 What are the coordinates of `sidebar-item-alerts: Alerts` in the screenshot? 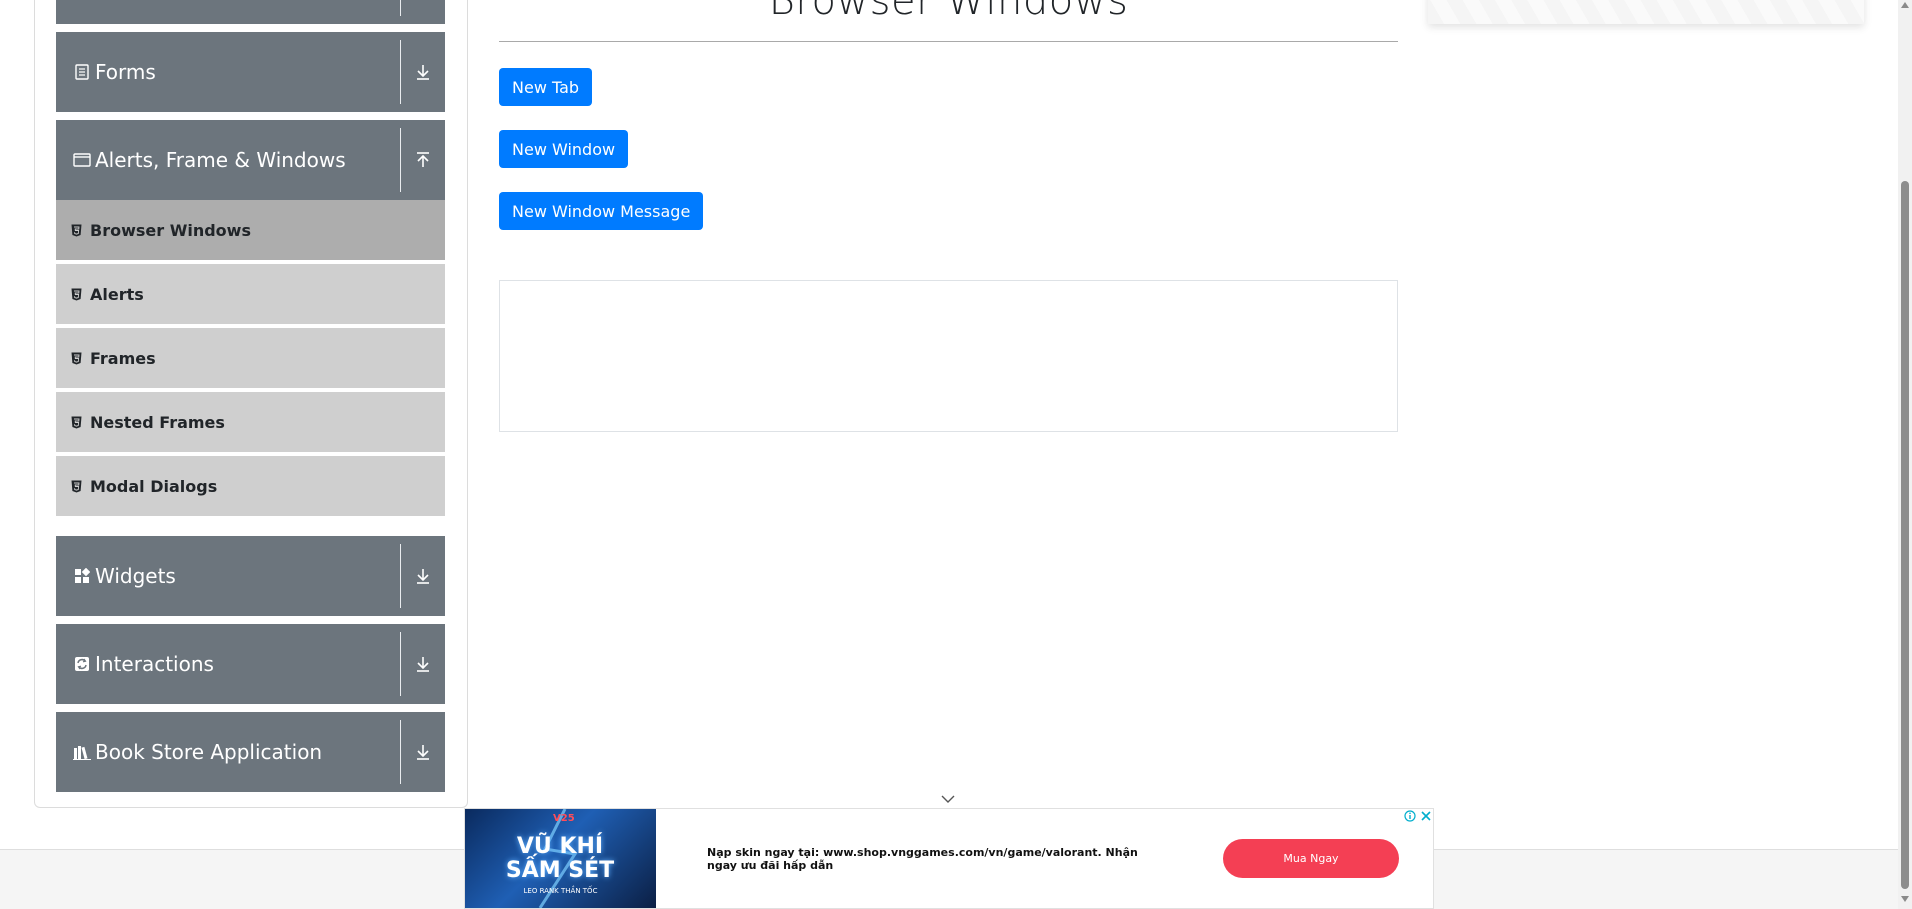 It's located at (250, 295).